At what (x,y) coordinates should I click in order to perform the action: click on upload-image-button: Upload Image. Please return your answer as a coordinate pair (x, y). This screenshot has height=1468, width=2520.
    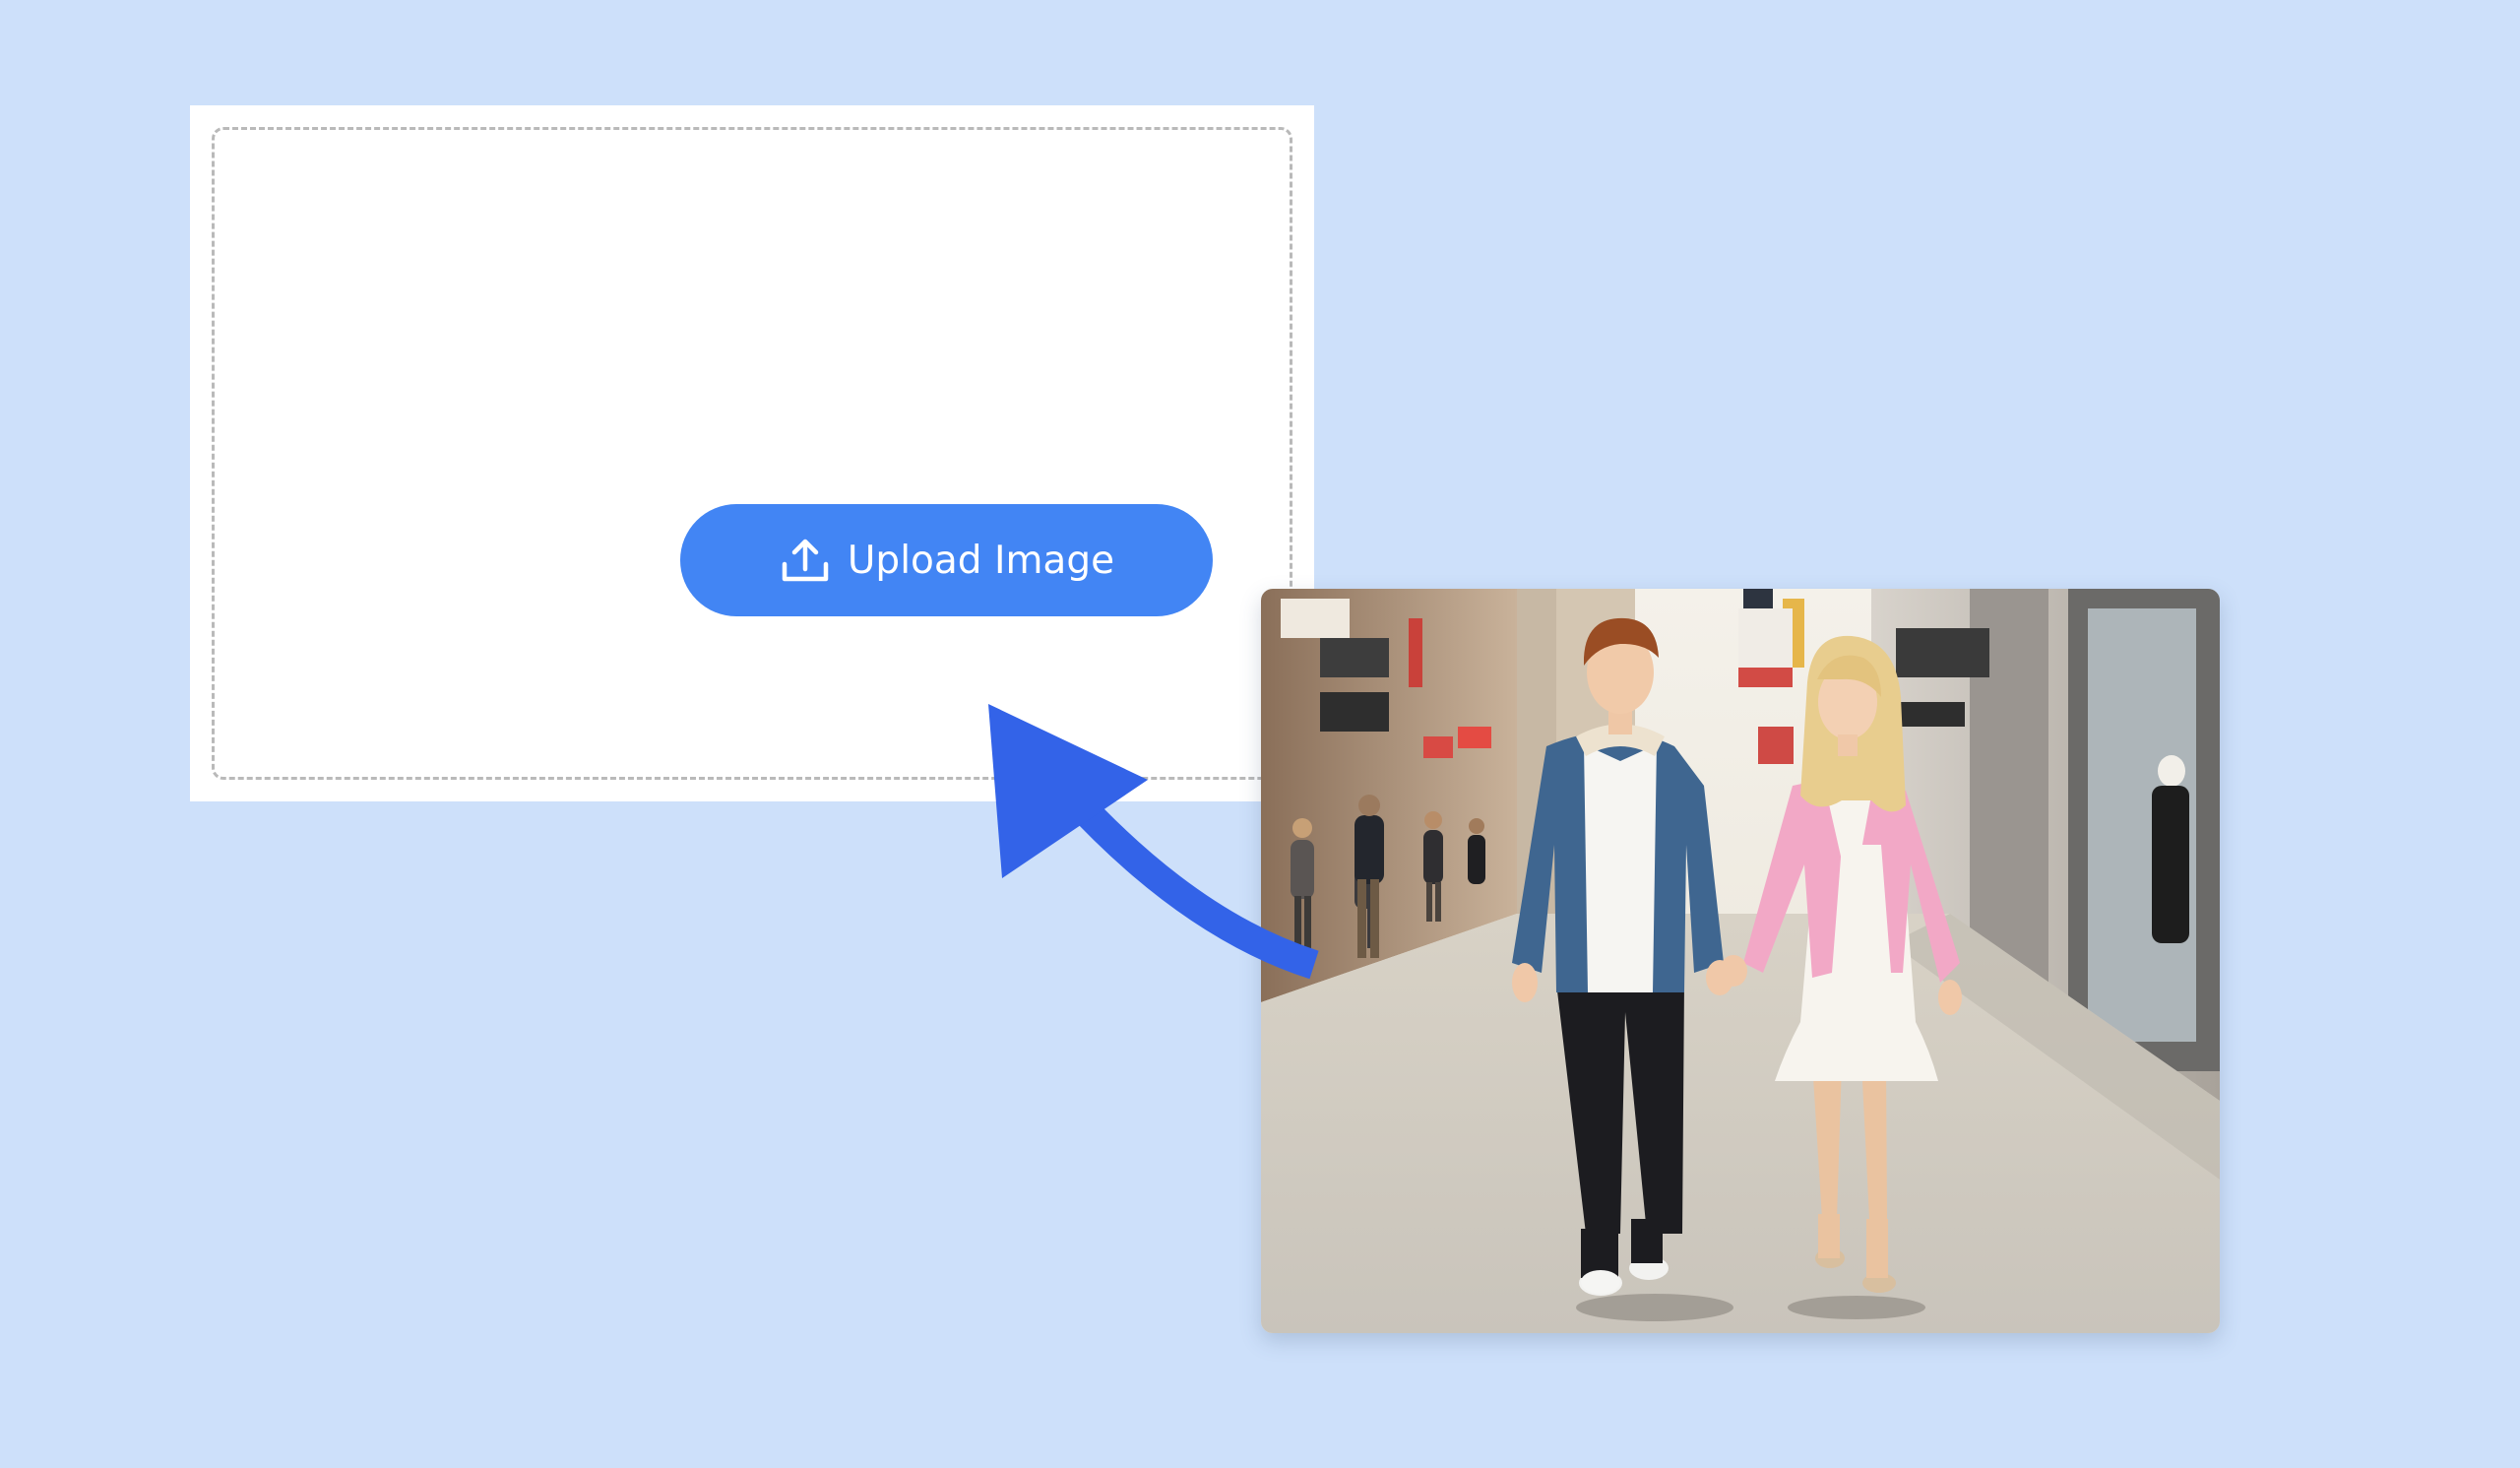
    Looking at the image, I should click on (946, 560).